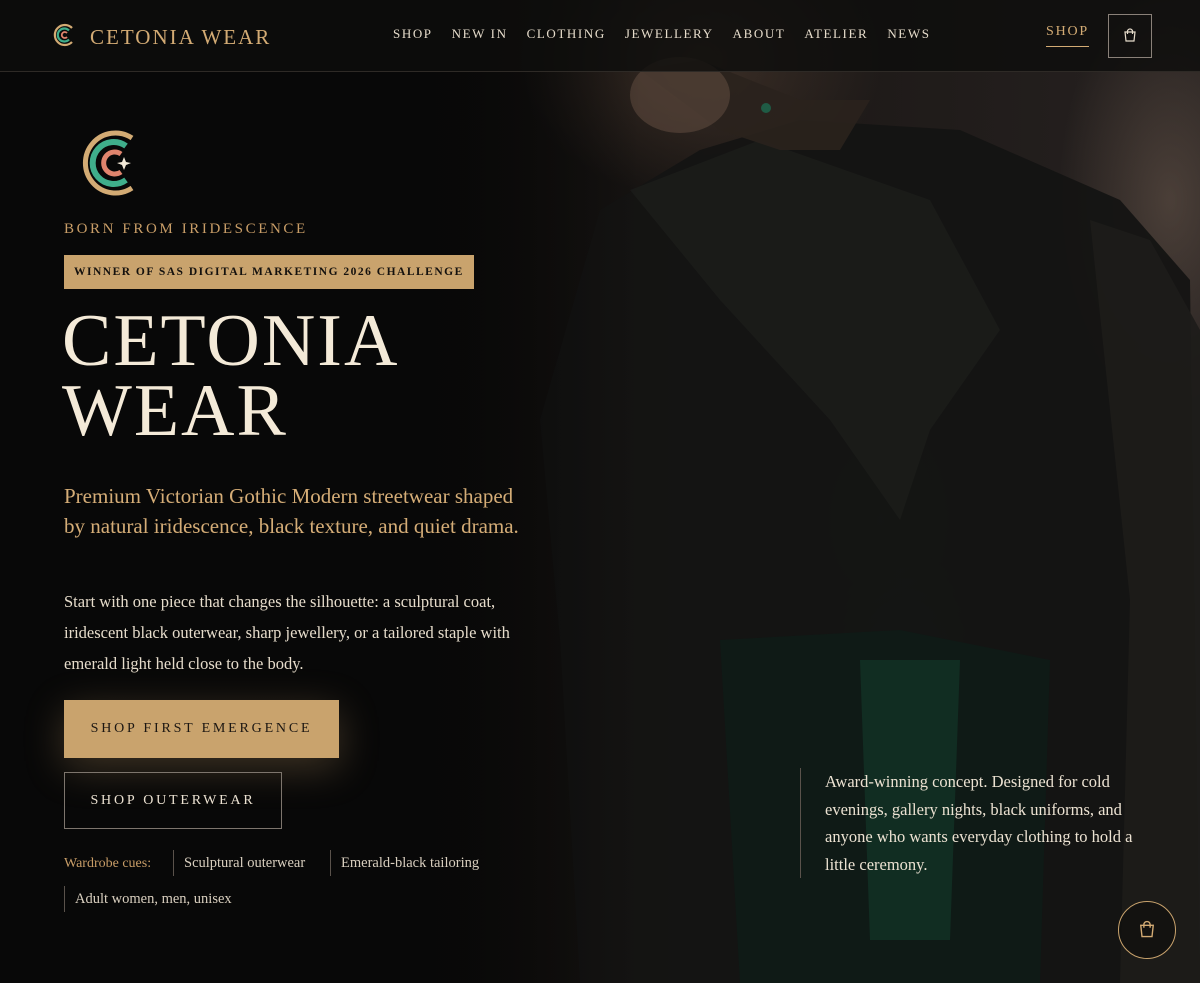 This screenshot has width=1200, height=983. Describe the element at coordinates (413, 34) in the screenshot. I see `nav-shop: SHOP` at that location.